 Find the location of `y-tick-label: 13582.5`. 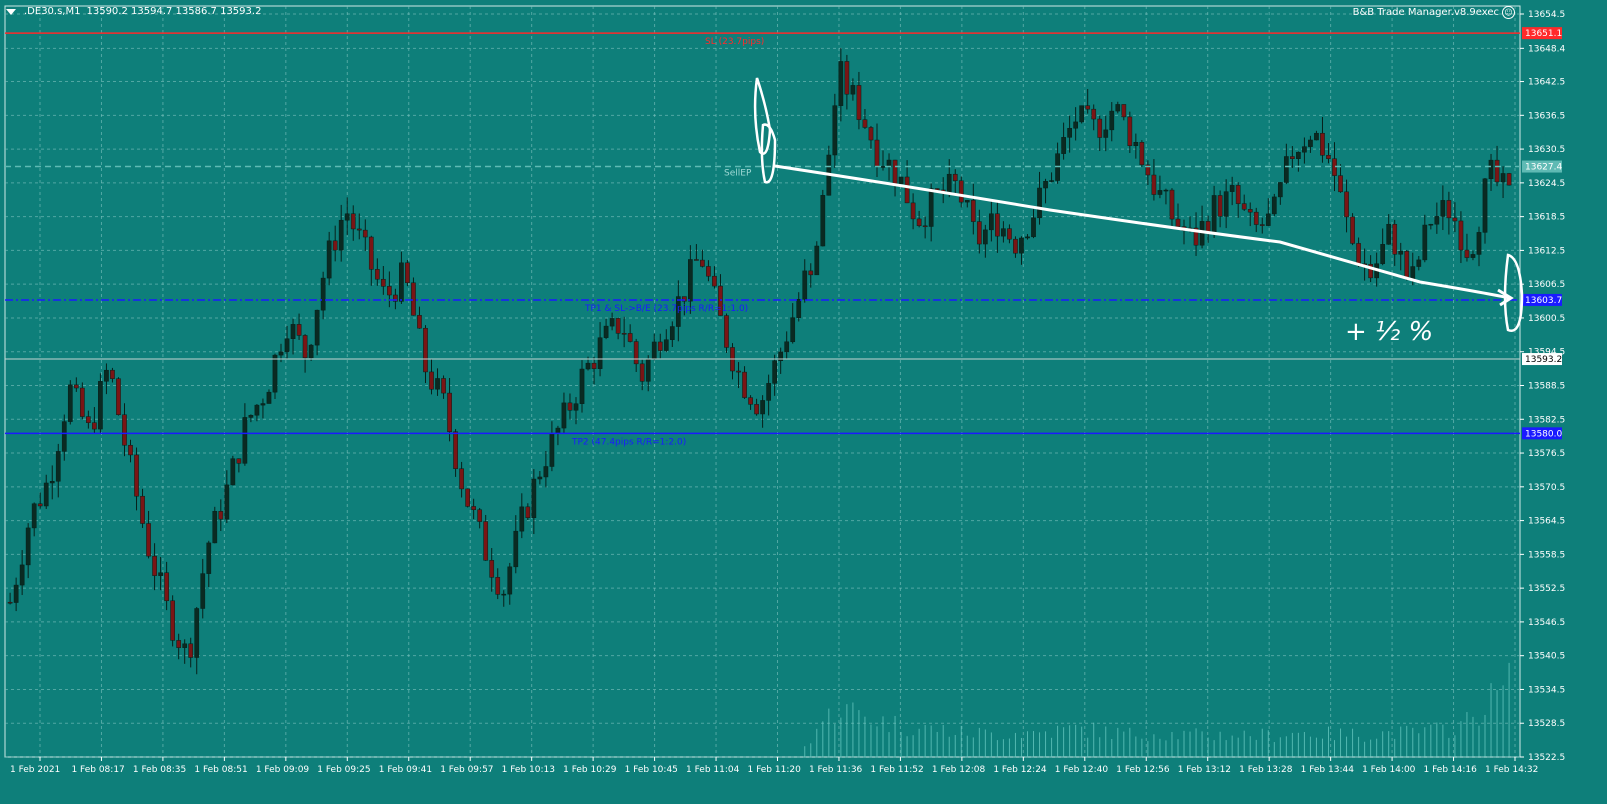

y-tick-label: 13582.5 is located at coordinates (1546, 420).